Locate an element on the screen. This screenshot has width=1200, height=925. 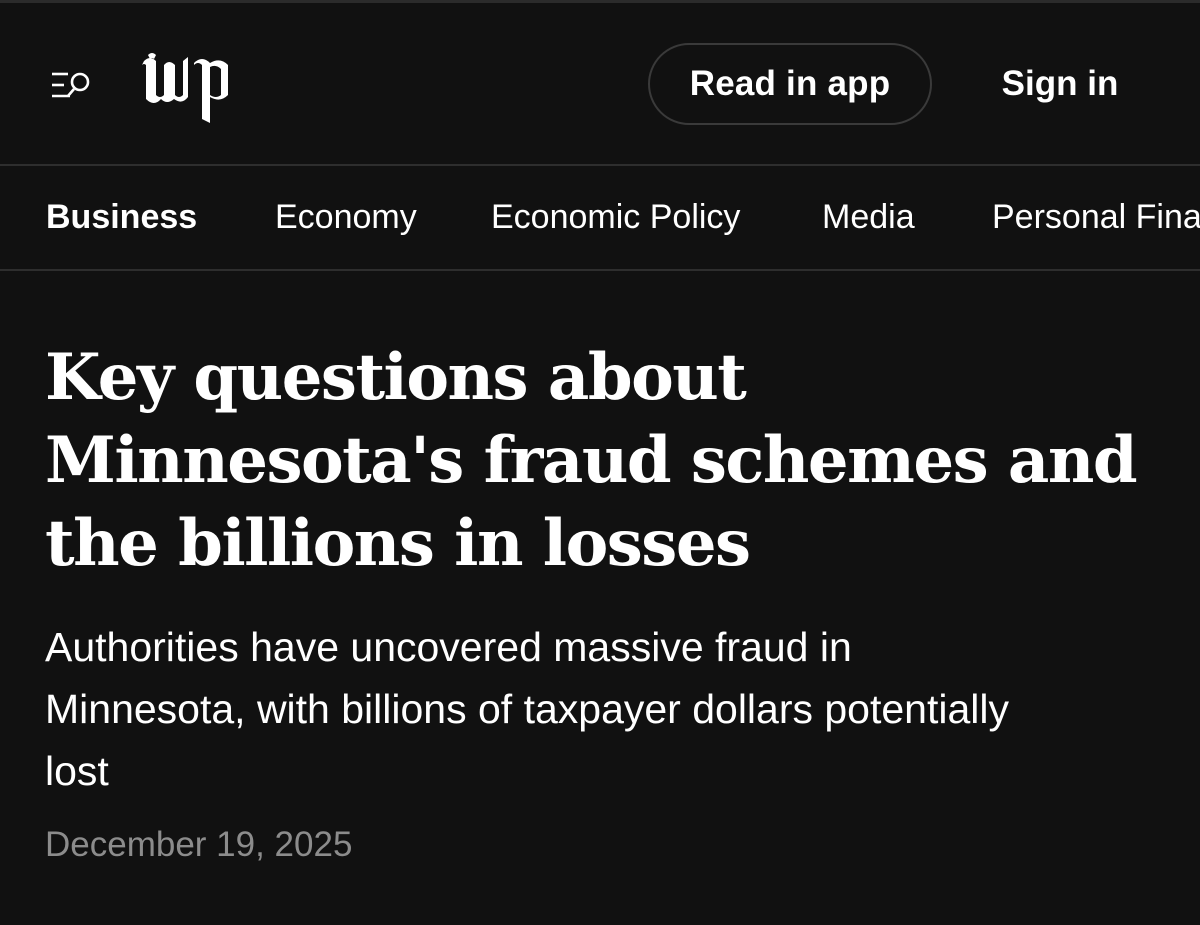
wp-logo-icon is located at coordinates (185, 88).